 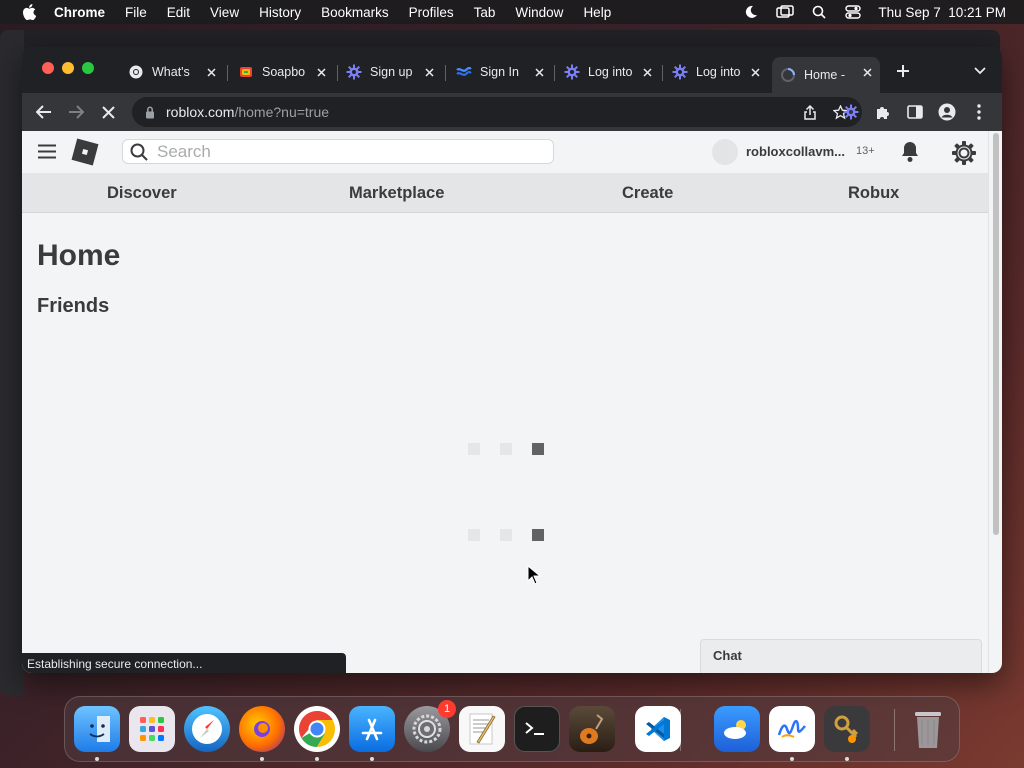 I want to click on menu-tab: Tab, so click(x=485, y=12).